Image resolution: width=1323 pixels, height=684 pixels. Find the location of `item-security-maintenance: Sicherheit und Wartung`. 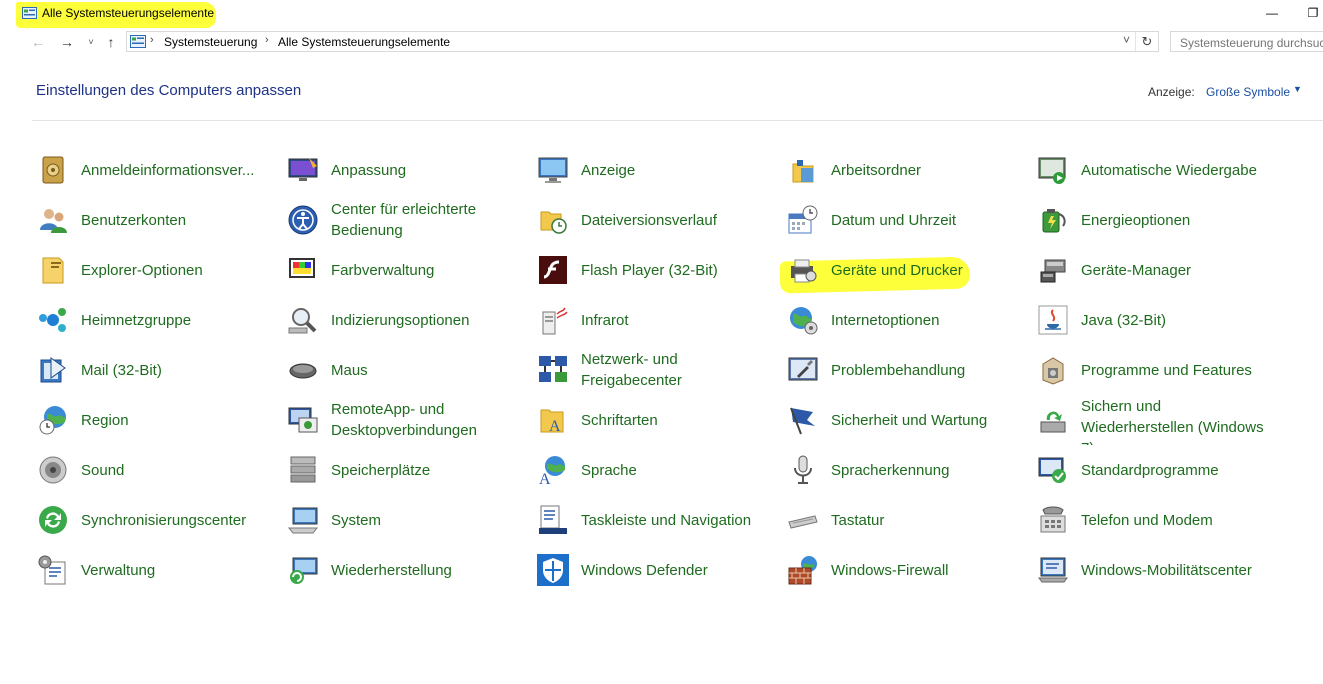

item-security-maintenance: Sicherheit und Wartung is located at coordinates (907, 420).